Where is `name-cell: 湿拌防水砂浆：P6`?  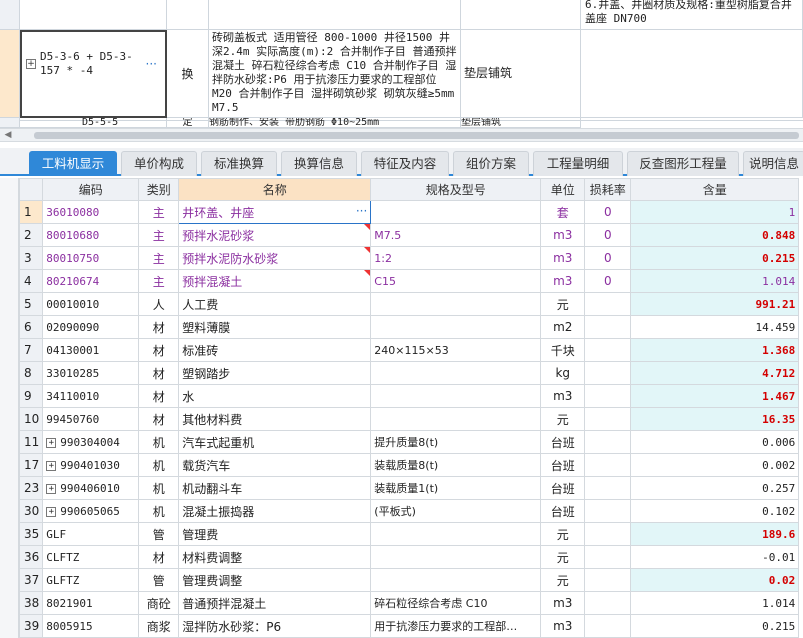
name-cell: 湿拌防水砂浆：P6 is located at coordinates (275, 626).